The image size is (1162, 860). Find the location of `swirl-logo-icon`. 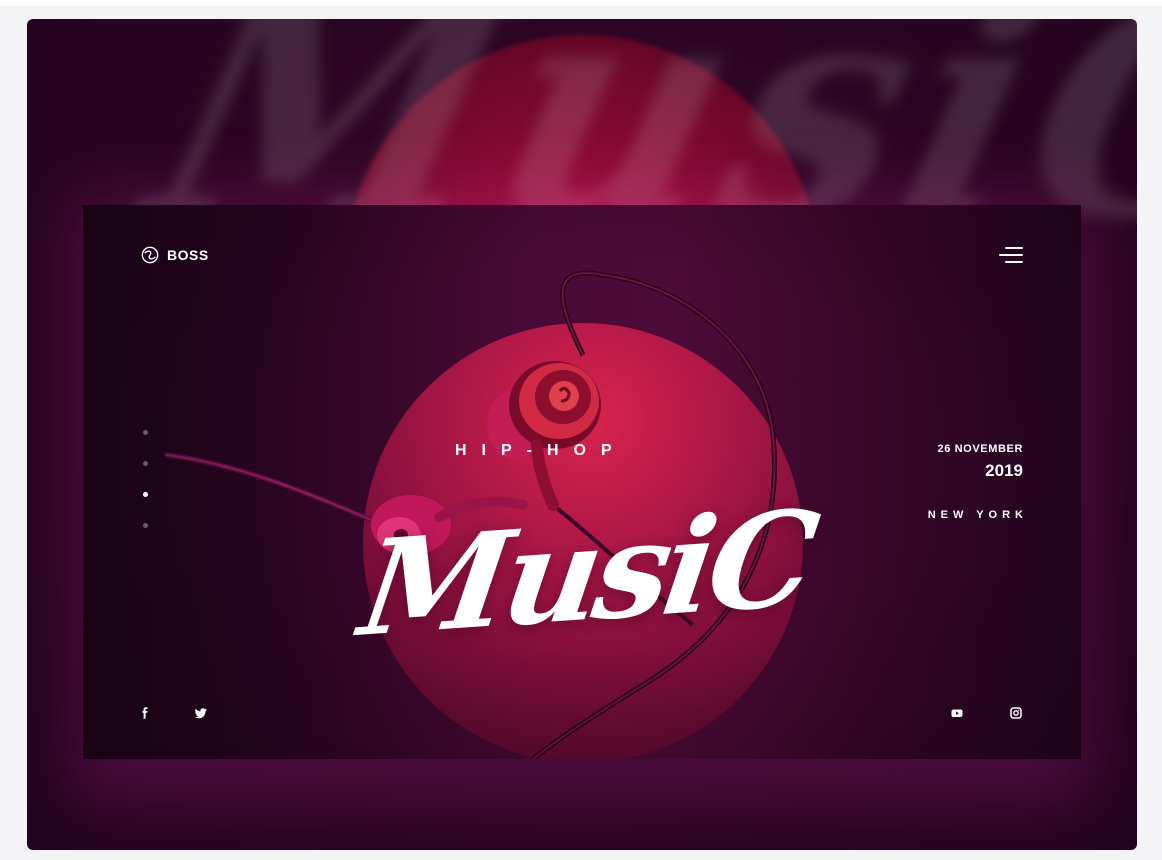

swirl-logo-icon is located at coordinates (150, 255).